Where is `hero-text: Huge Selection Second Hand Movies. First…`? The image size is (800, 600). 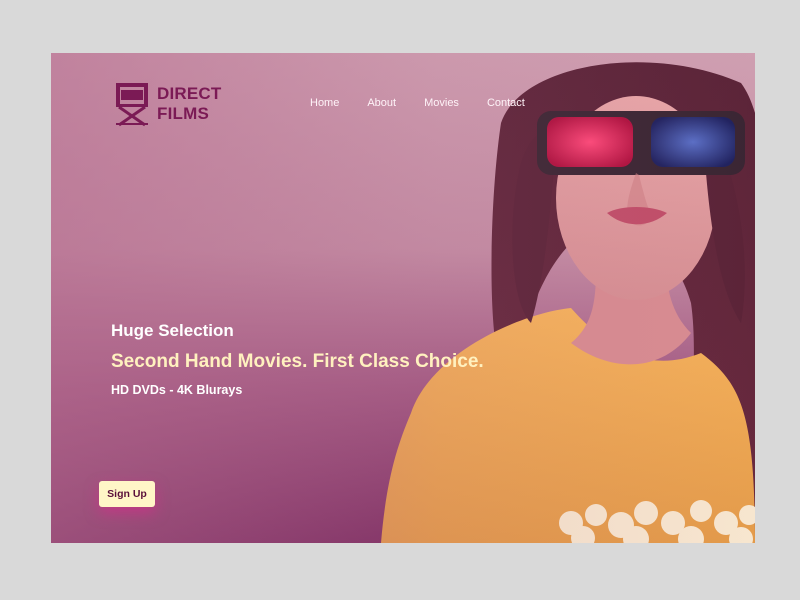
hero-text: Huge Selection Second Hand Movies. First… is located at coordinates (297, 359).